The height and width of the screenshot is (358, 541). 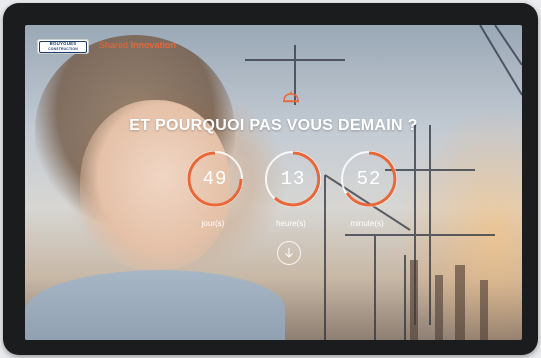 What do you see at coordinates (367, 223) in the screenshot?
I see `minutes-label: minute(s)` at bounding box center [367, 223].